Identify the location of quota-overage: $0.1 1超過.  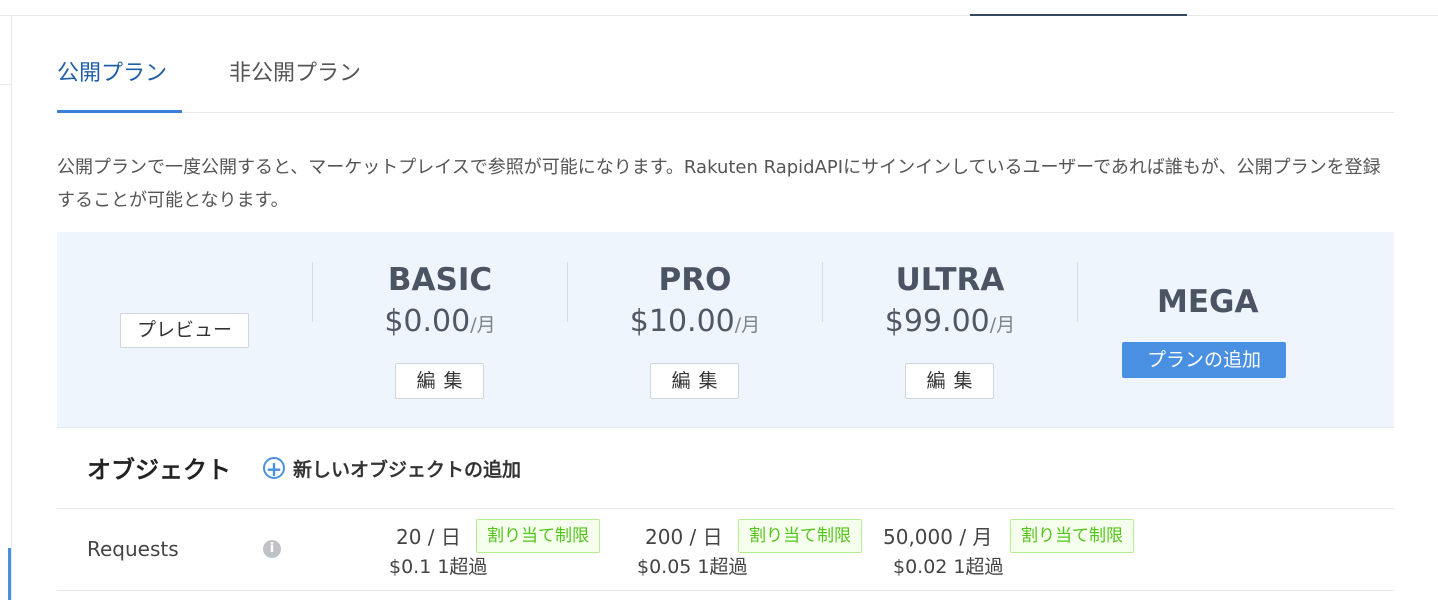
(438, 567).